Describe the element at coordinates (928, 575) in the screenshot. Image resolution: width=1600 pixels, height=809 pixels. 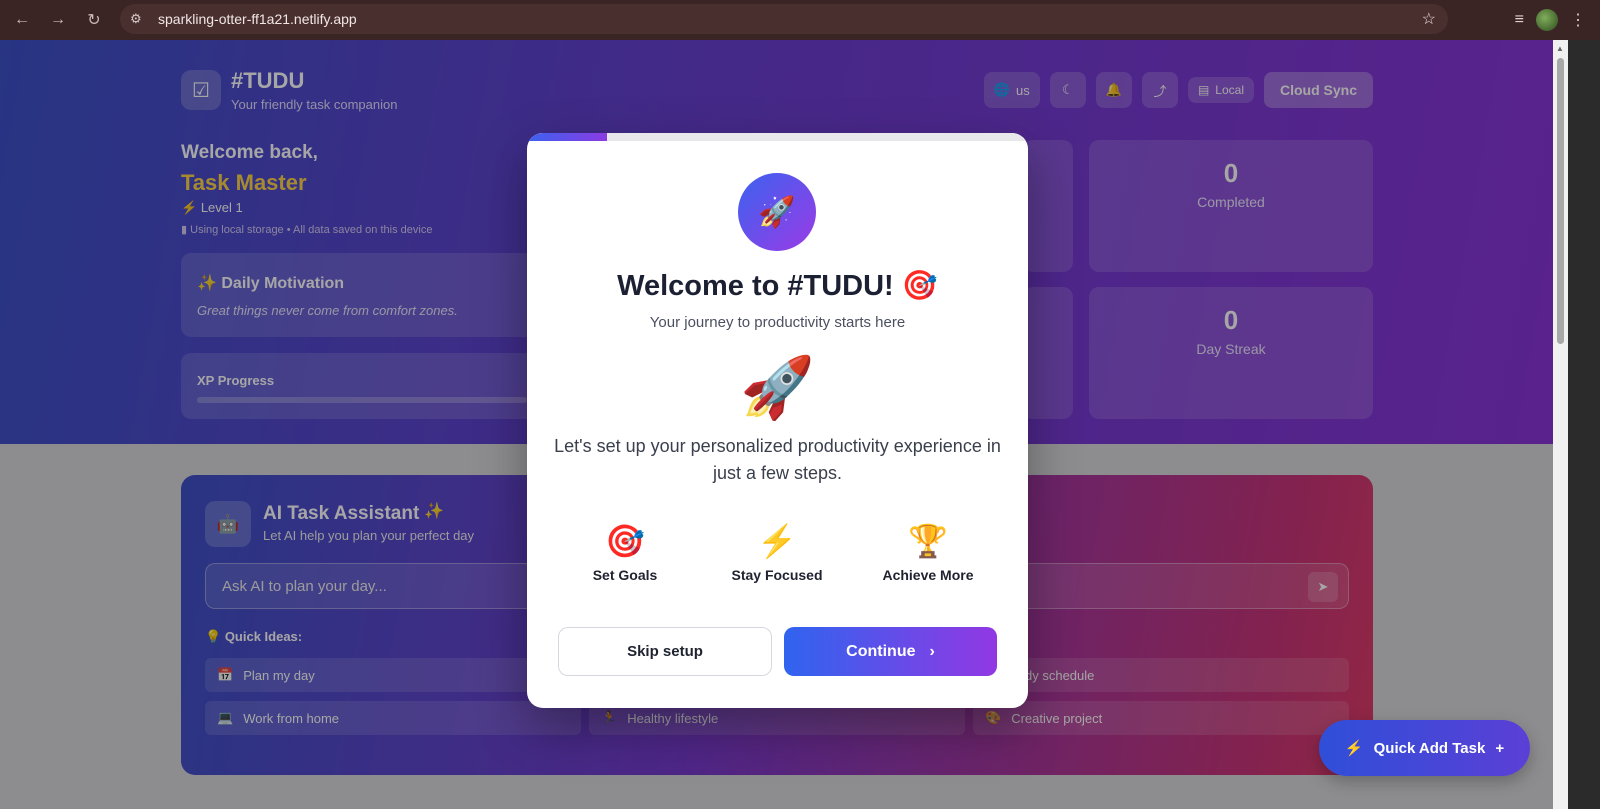
I see `feature-label: Achieve More` at that location.